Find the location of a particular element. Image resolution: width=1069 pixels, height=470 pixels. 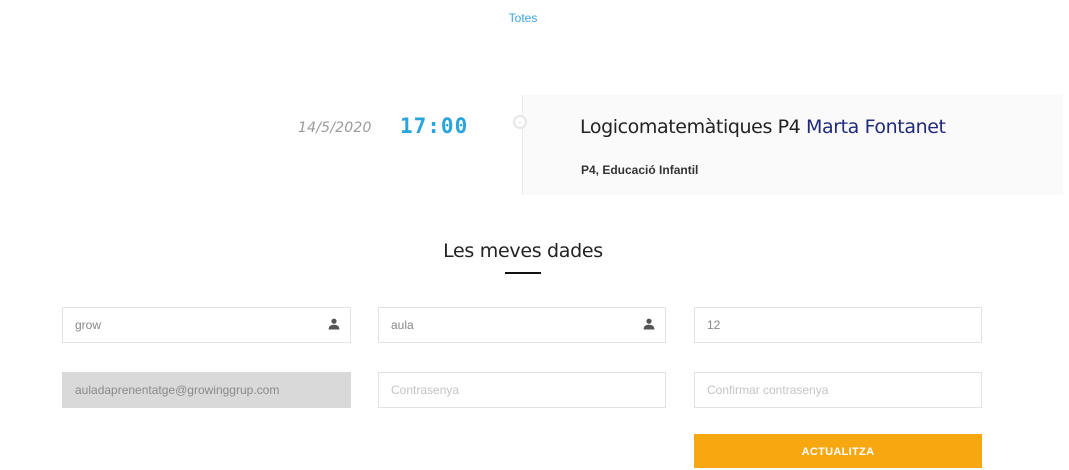

email-field: auladaprenentatge@growinggrup.com is located at coordinates (206, 390).